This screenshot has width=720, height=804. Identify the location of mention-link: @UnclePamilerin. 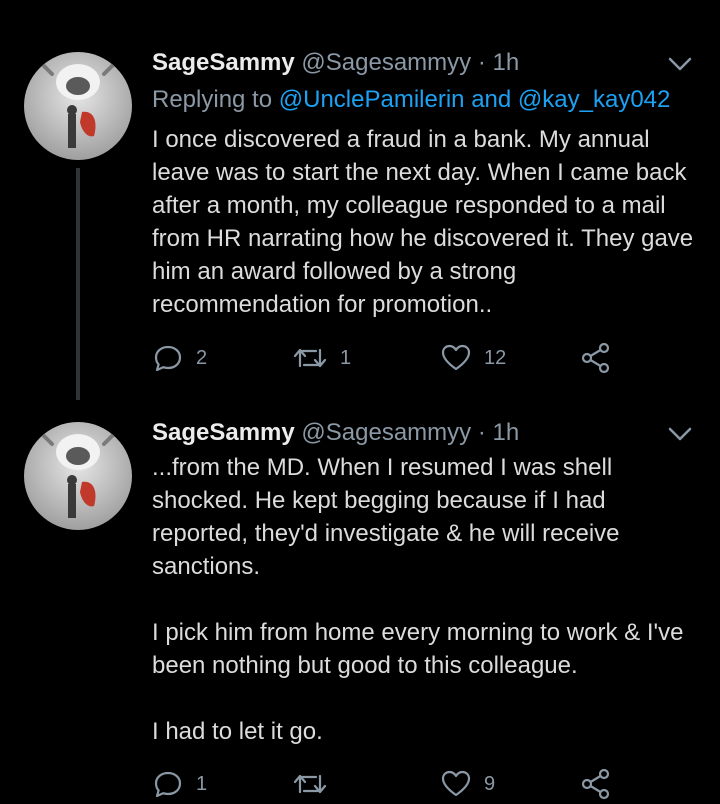
(372, 99).